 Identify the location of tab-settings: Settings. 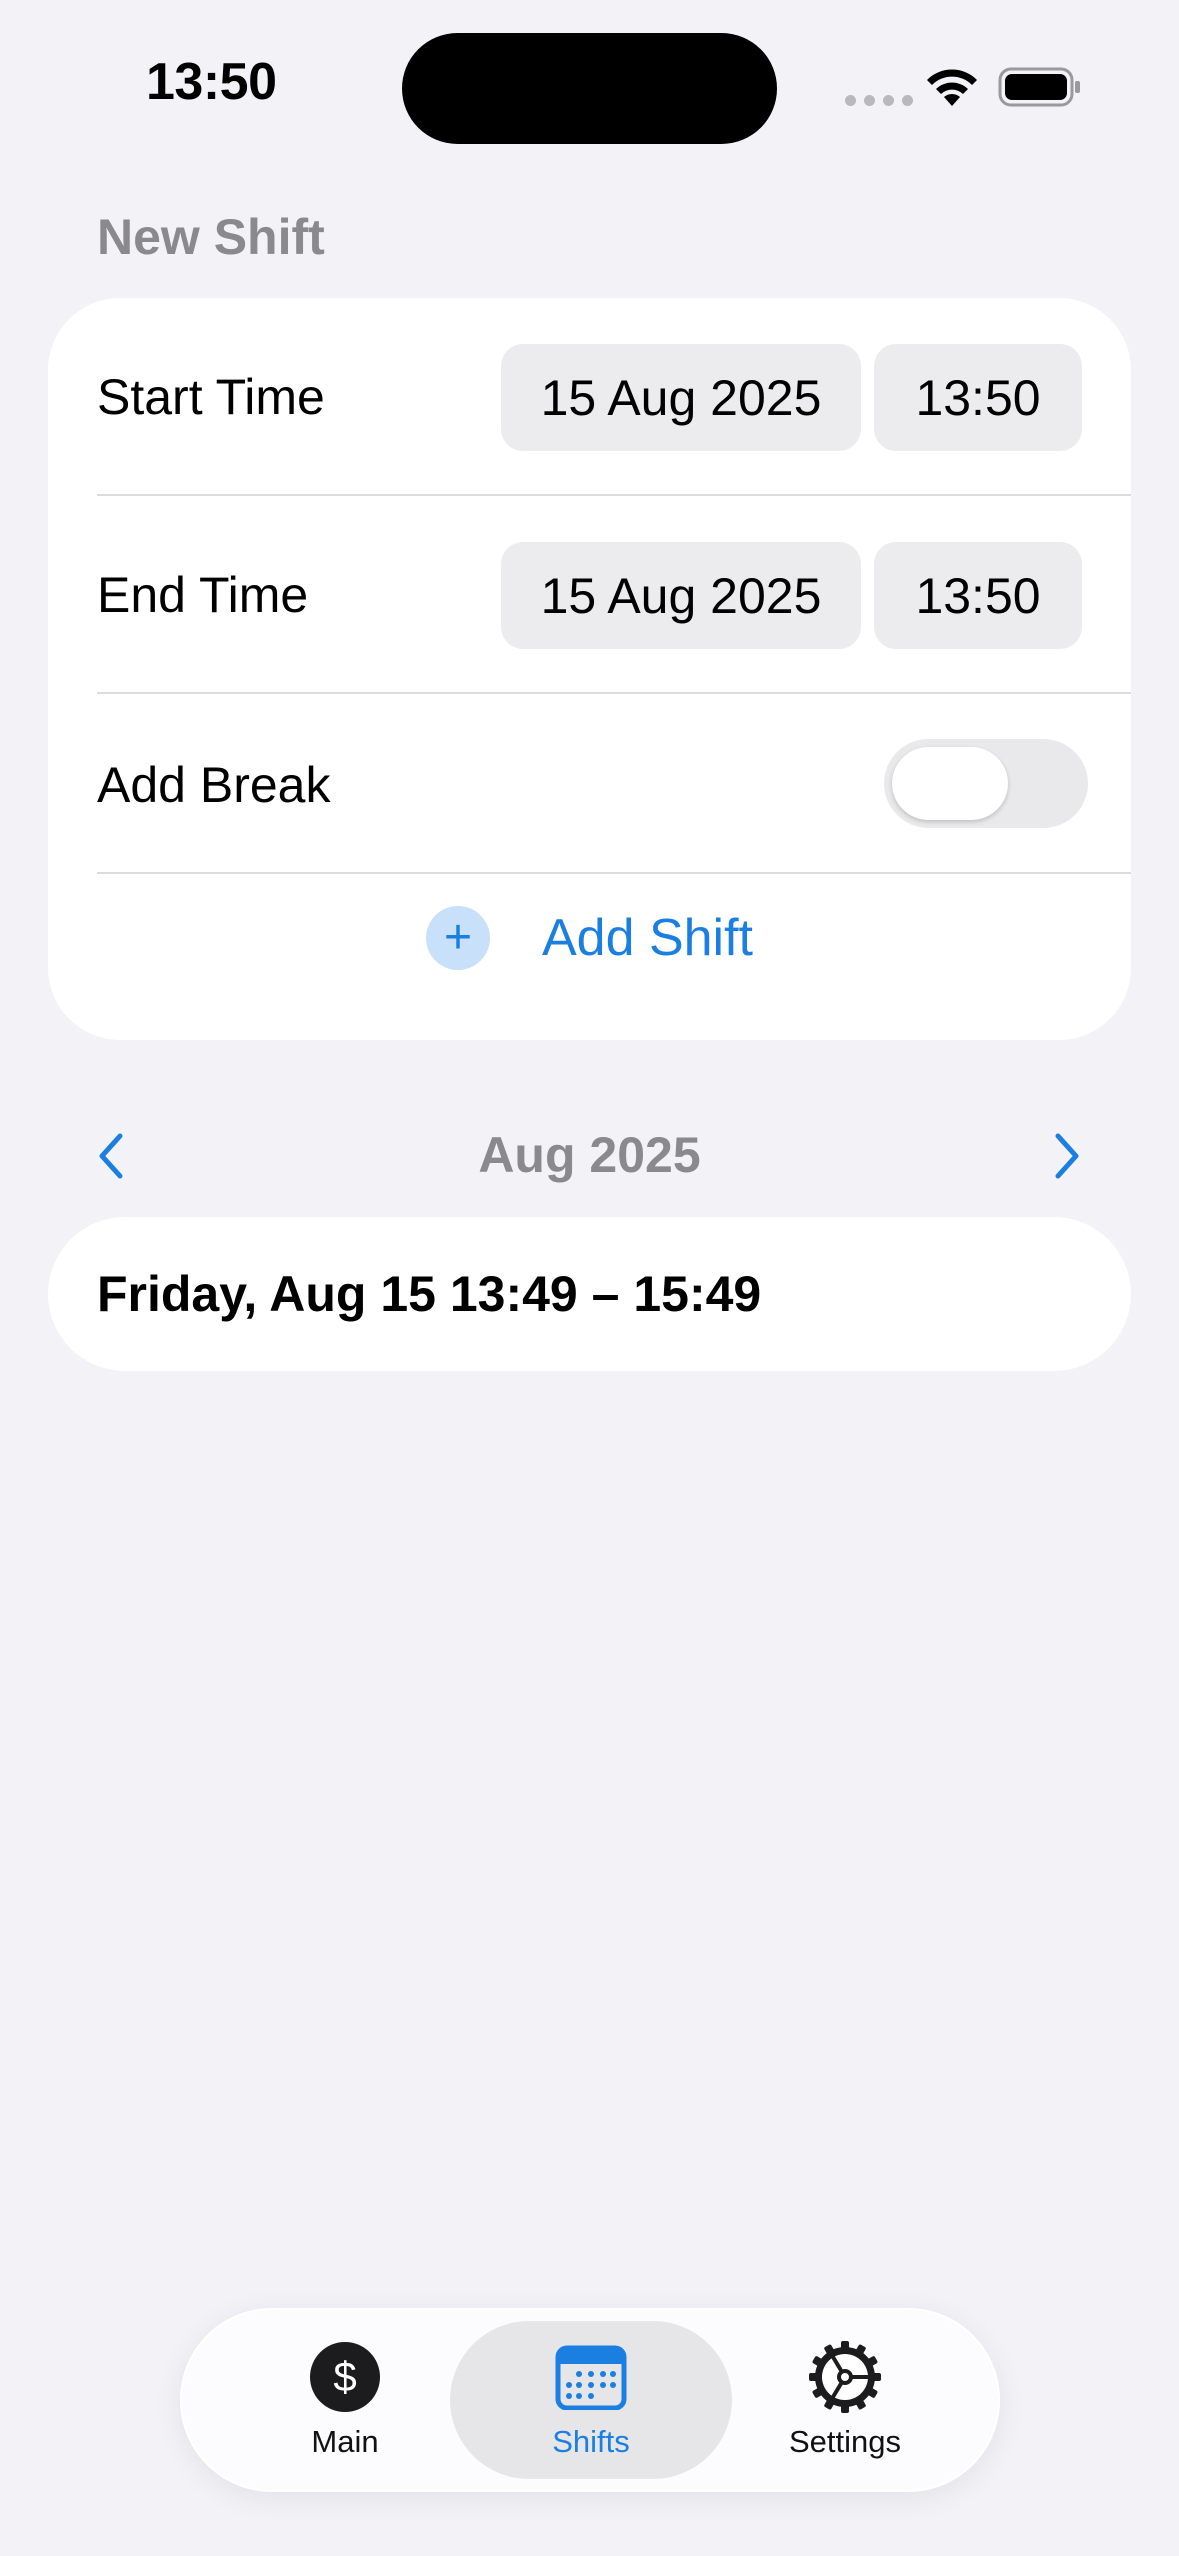
(845, 2400).